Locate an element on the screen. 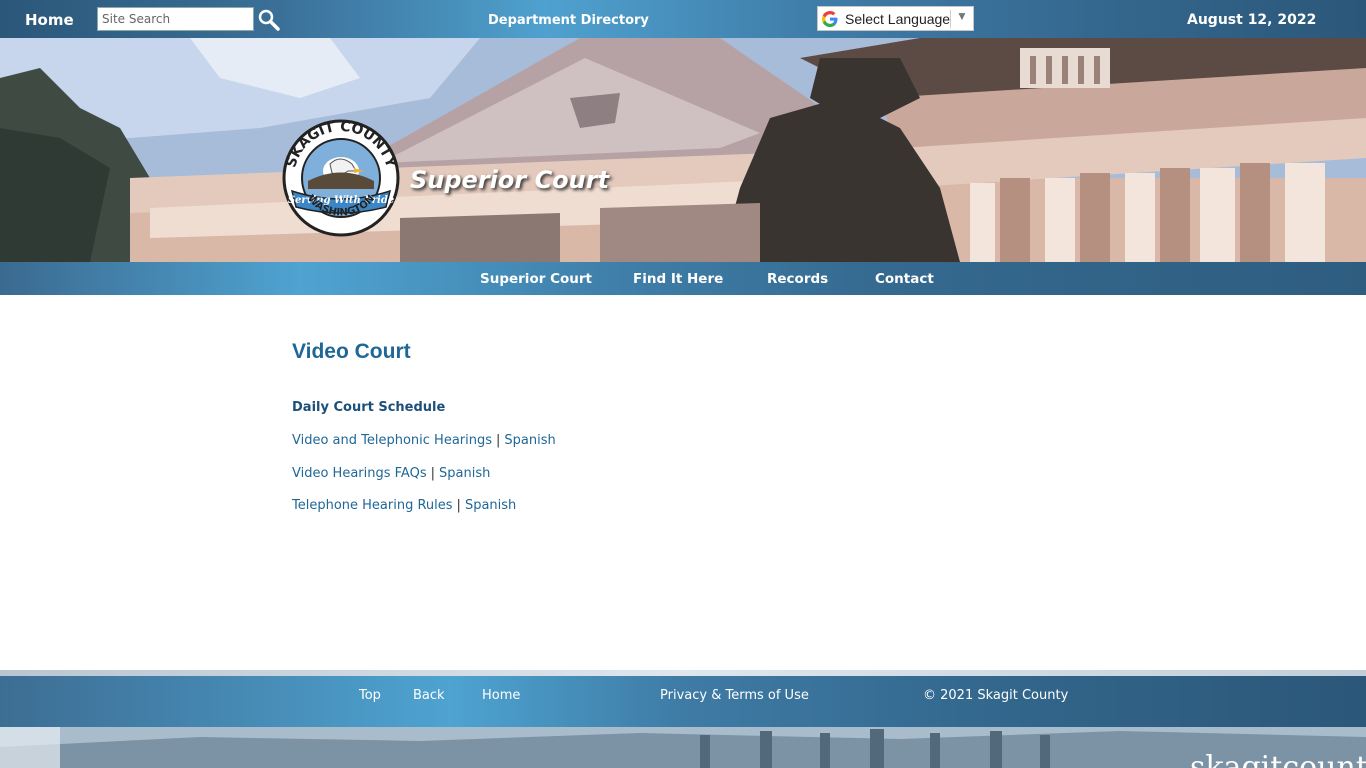 This screenshot has height=768, width=1366. footer-home-link: Home is located at coordinates (501, 695).